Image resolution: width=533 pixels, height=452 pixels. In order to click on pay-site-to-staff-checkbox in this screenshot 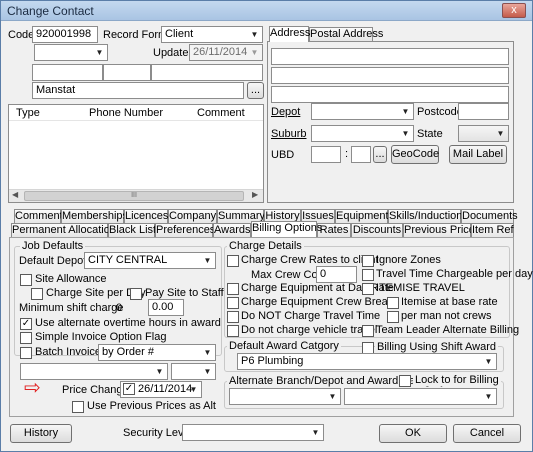, I will do `click(136, 294)`.